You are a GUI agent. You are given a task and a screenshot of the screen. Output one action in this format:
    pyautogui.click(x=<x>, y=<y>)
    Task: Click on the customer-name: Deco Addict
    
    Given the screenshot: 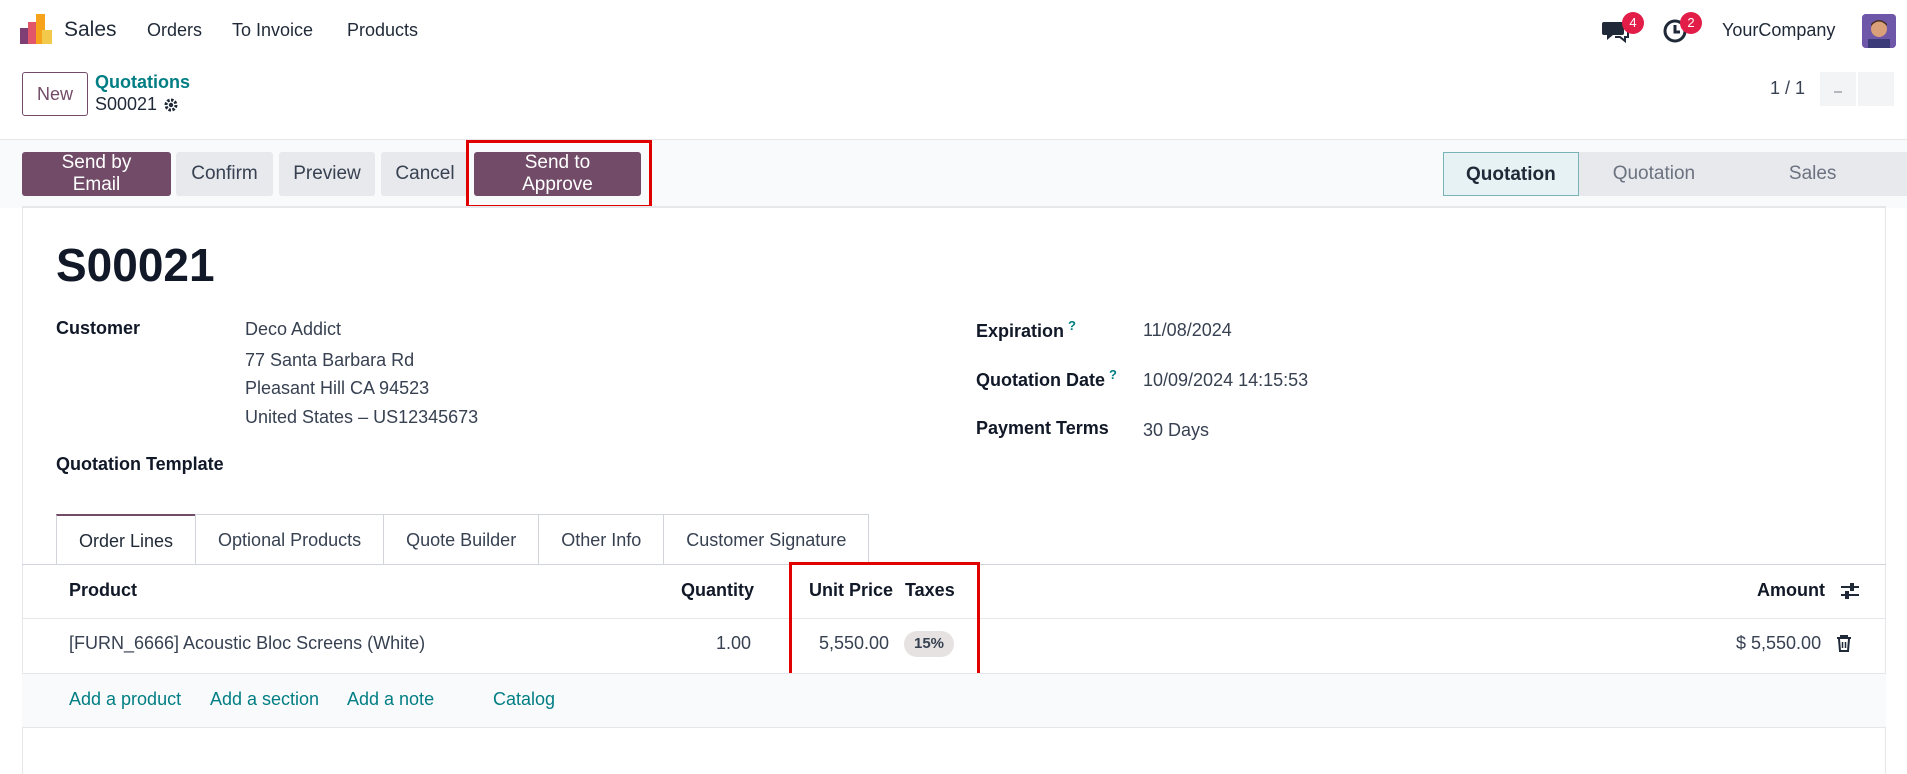 What is the action you would take?
    pyautogui.click(x=293, y=329)
    